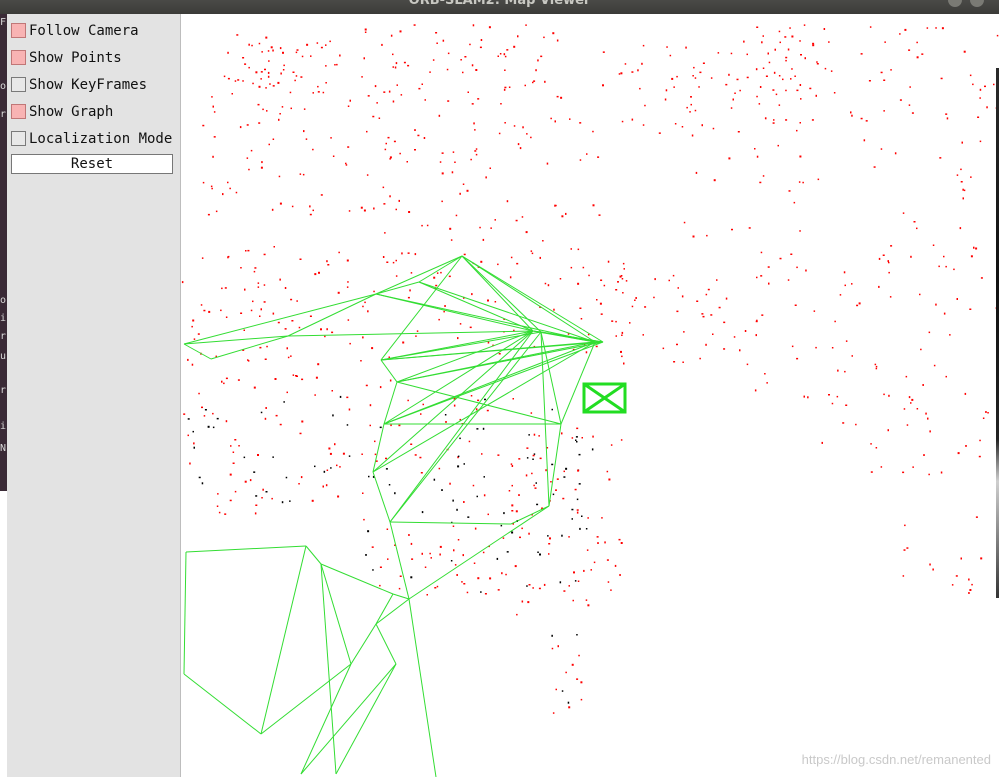 Image resolution: width=999 pixels, height=777 pixels. What do you see at coordinates (95, 31) in the screenshot?
I see `follow-camera-toggle: Follow Camera` at bounding box center [95, 31].